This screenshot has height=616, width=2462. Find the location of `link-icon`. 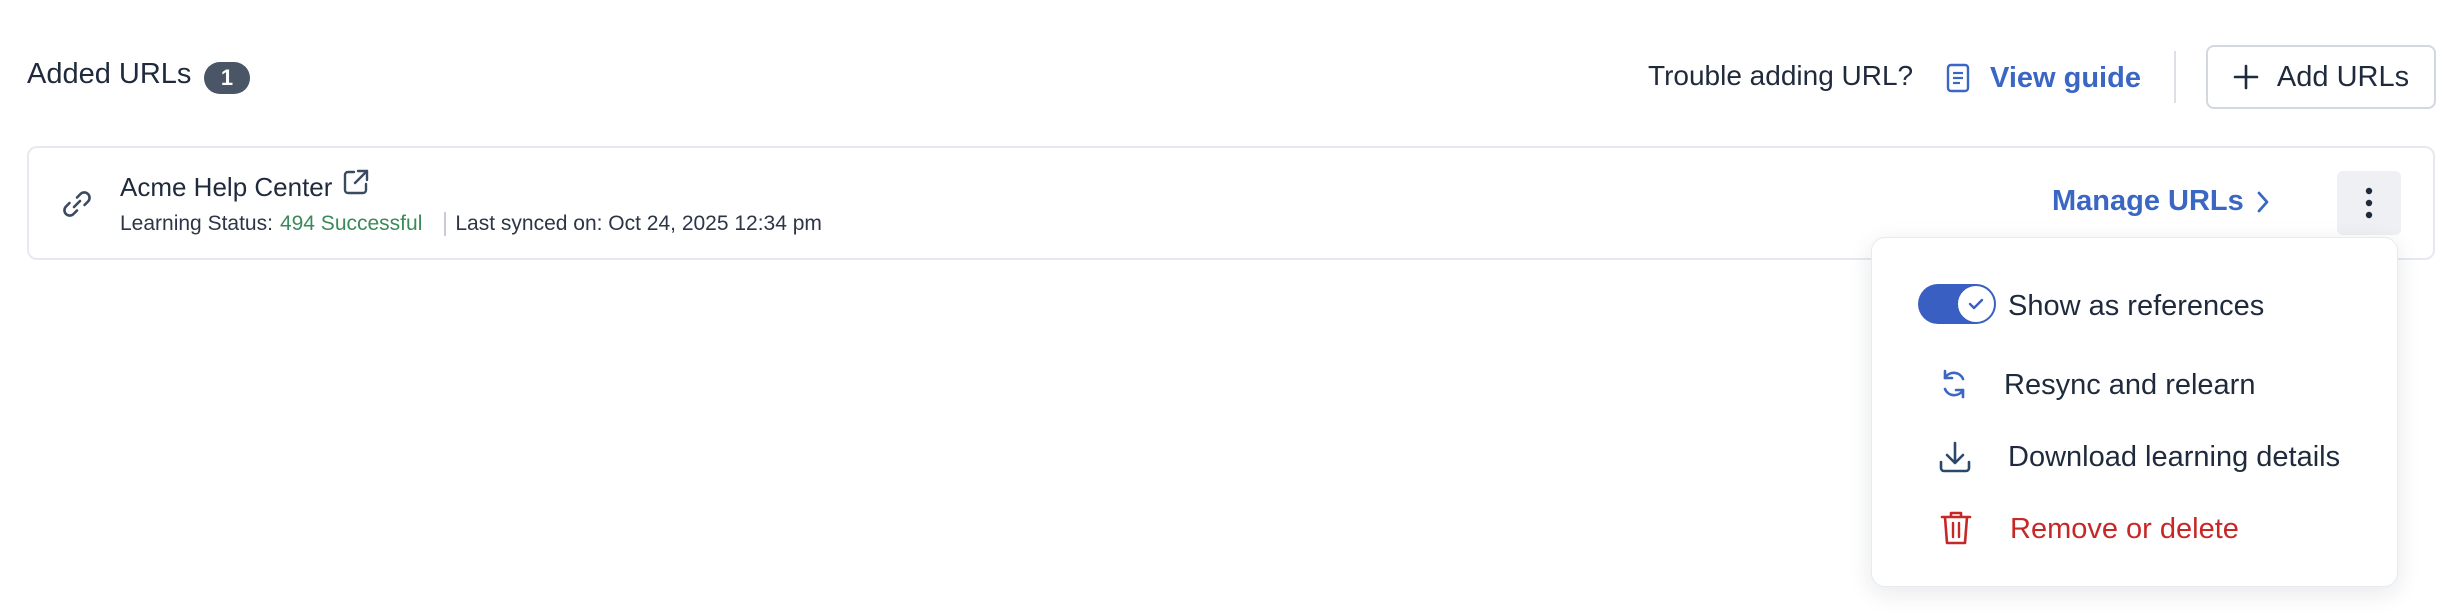

link-icon is located at coordinates (77, 206).